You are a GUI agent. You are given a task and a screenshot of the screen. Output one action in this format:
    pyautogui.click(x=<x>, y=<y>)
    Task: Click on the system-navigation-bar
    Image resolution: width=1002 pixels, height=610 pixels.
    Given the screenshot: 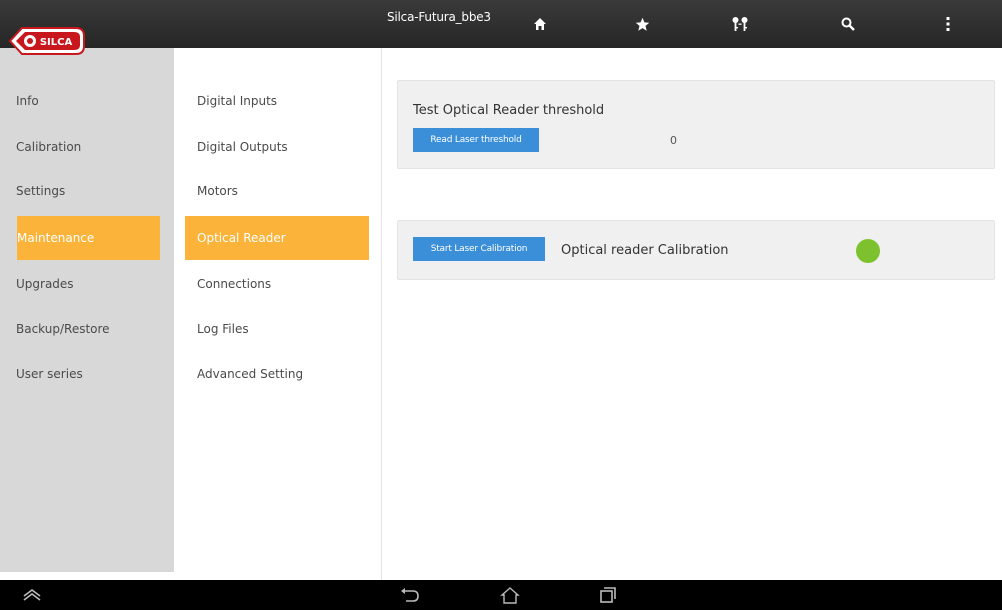 What is the action you would take?
    pyautogui.click(x=501, y=595)
    